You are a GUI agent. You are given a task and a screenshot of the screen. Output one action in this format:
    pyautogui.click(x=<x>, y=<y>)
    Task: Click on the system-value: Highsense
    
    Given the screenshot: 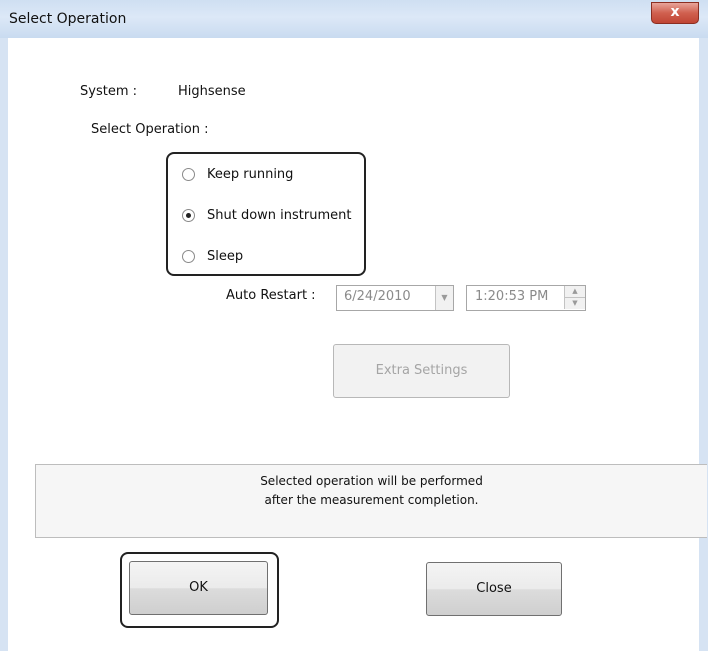 What is the action you would take?
    pyautogui.click(x=212, y=91)
    